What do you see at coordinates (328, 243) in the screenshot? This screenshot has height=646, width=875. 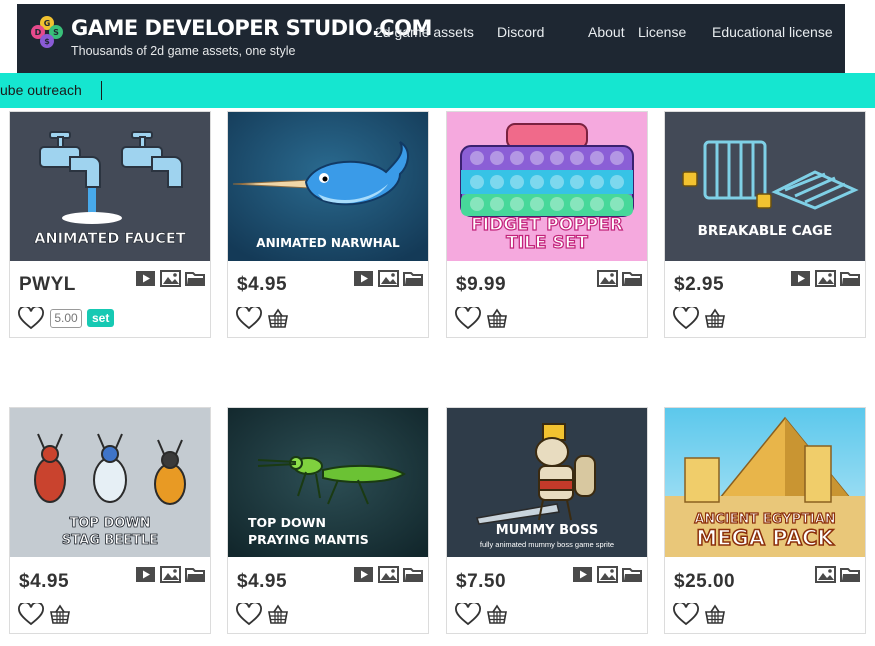 I see `product-title: ANIMATED NARWHAL` at bounding box center [328, 243].